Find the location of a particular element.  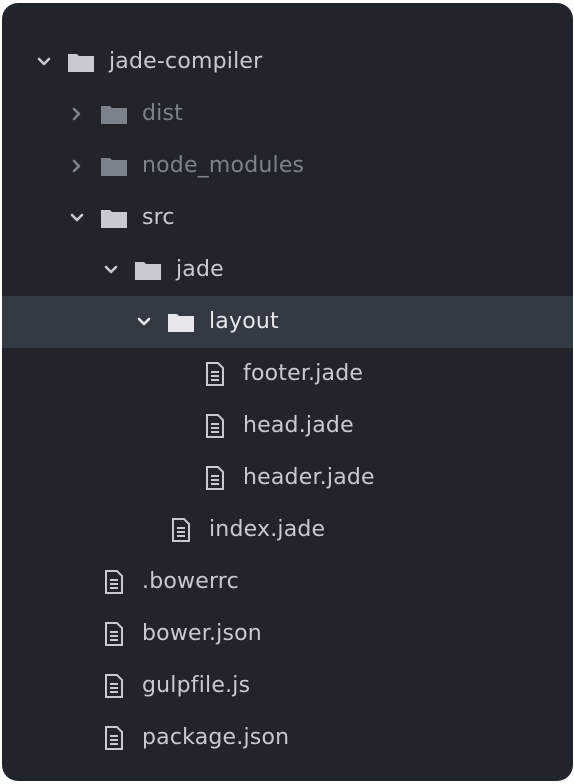

tree-item-label: bower.json is located at coordinates (202, 633).